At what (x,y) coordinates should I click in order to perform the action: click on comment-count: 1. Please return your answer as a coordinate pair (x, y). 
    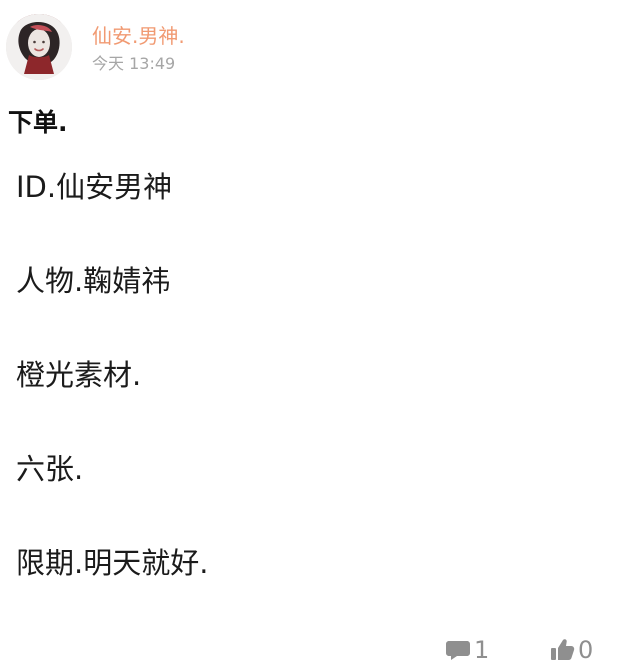
    Looking at the image, I should click on (482, 650).